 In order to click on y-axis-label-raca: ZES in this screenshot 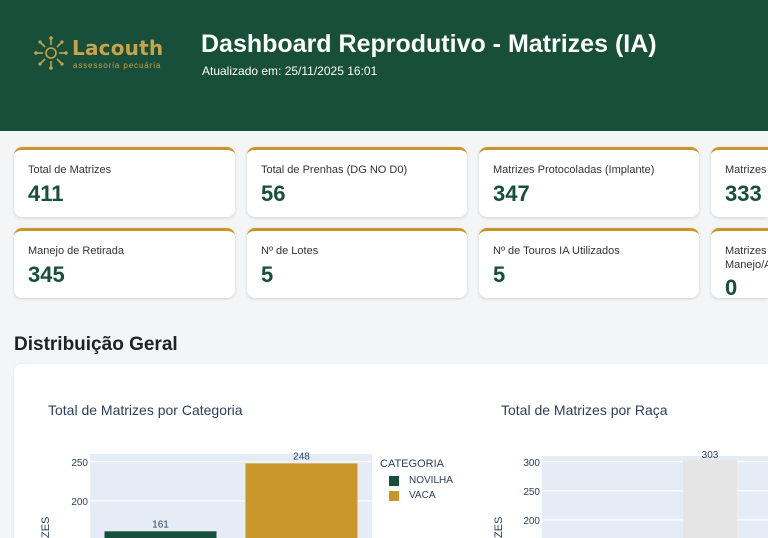, I will do `click(499, 527)`.